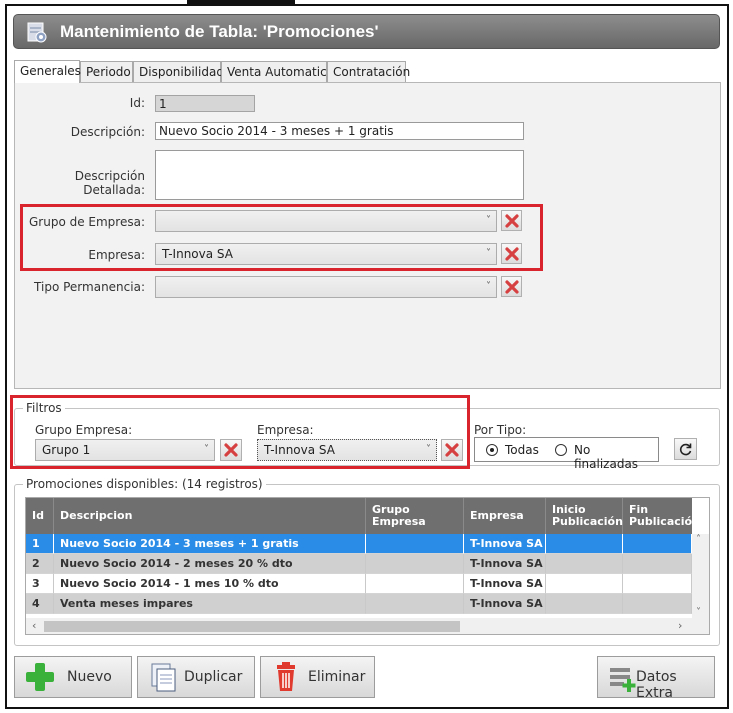  What do you see at coordinates (505, 516) in the screenshot?
I see `col-header-empresa: Empresa` at bounding box center [505, 516].